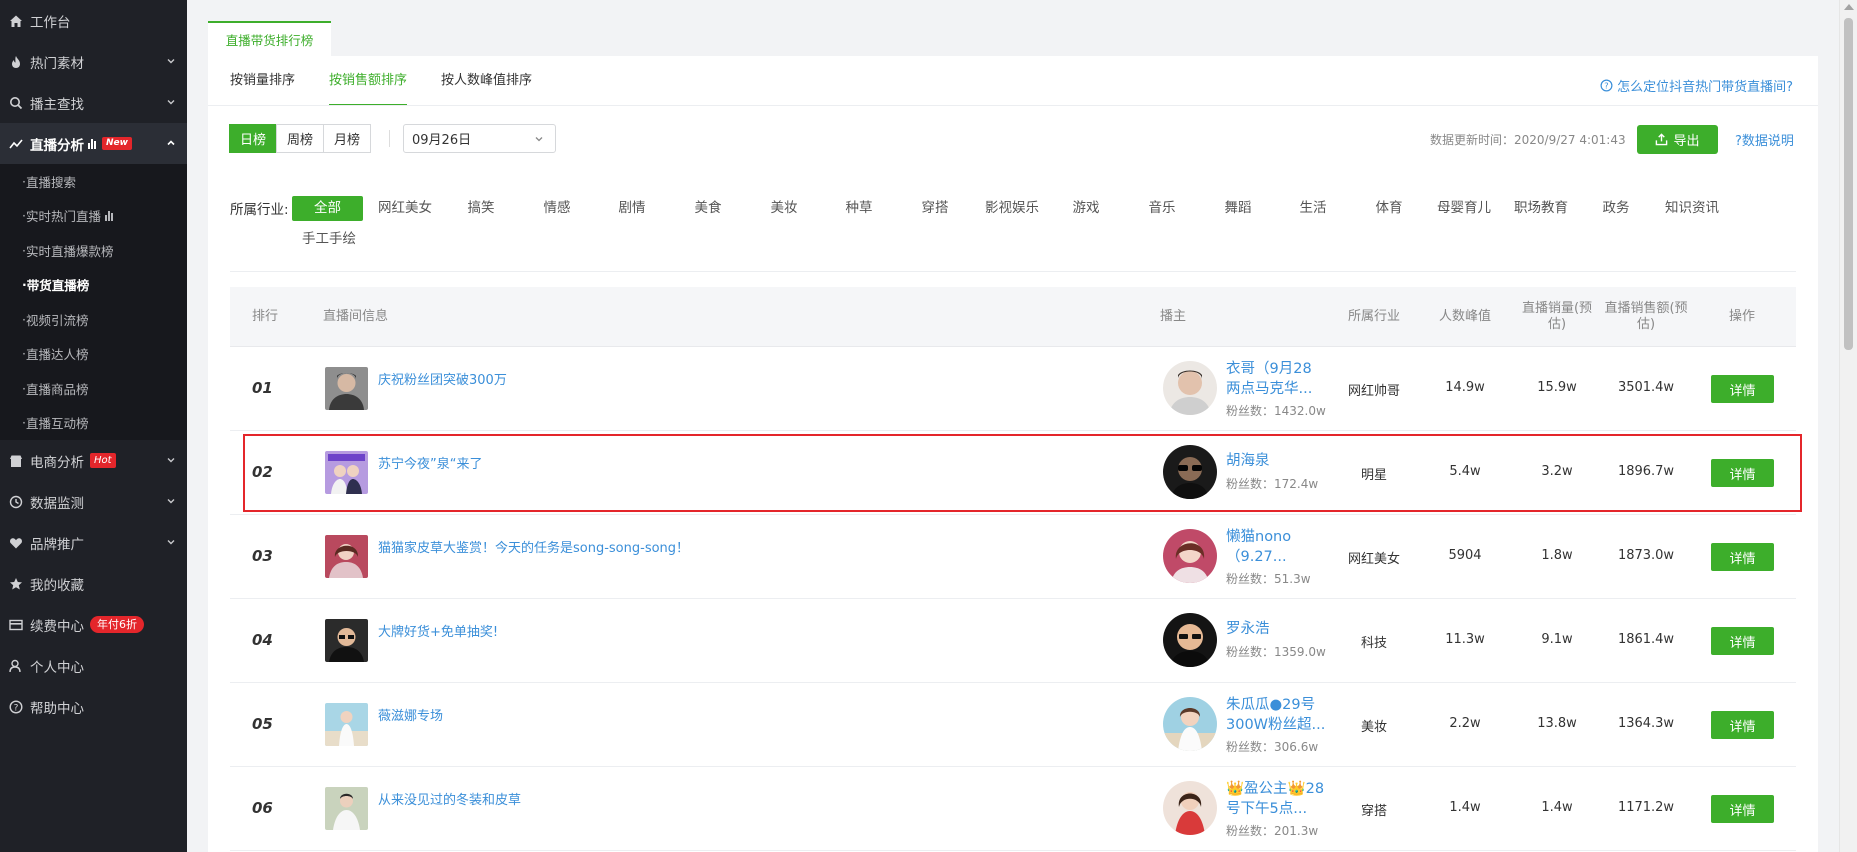  I want to click on nav-brand-promo: 品牌推广, so click(93, 542).